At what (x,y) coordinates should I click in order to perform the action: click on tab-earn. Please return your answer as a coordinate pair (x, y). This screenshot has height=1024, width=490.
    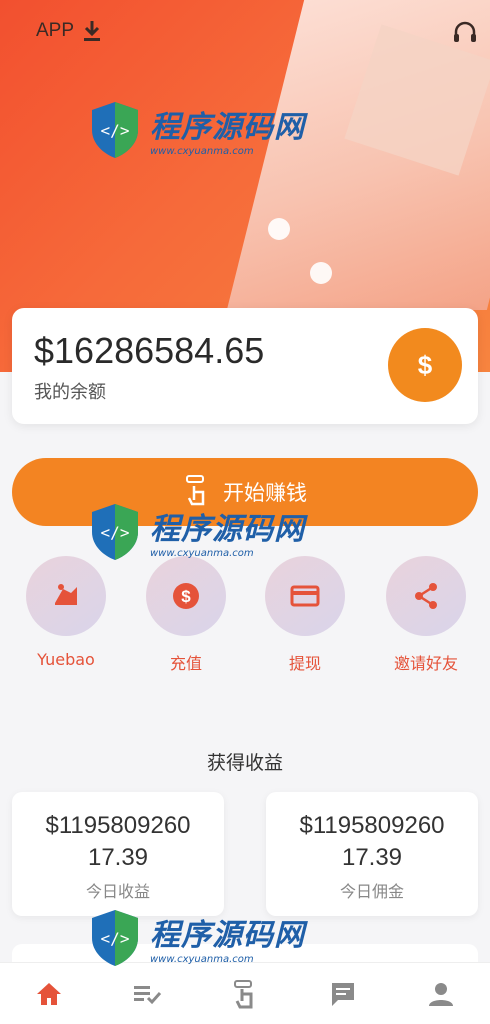
    Looking at the image, I should click on (245, 994).